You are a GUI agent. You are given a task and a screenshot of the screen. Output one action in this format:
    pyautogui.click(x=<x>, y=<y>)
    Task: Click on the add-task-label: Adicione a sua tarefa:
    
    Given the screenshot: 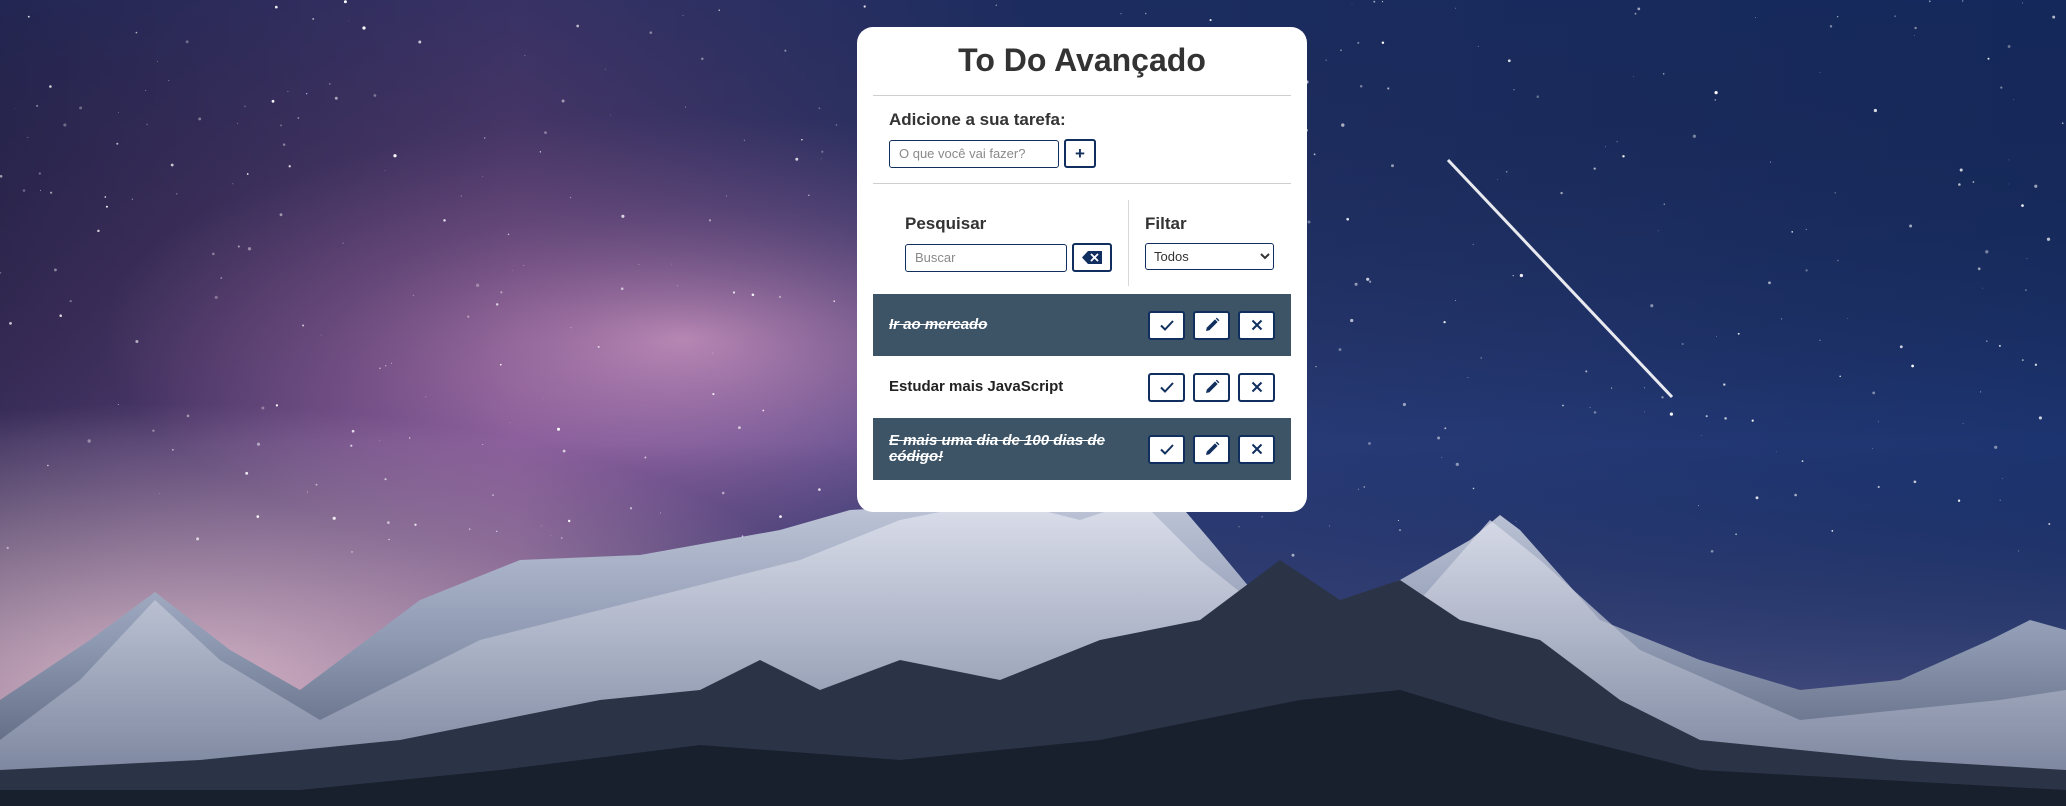 What is the action you would take?
    pyautogui.click(x=977, y=119)
    